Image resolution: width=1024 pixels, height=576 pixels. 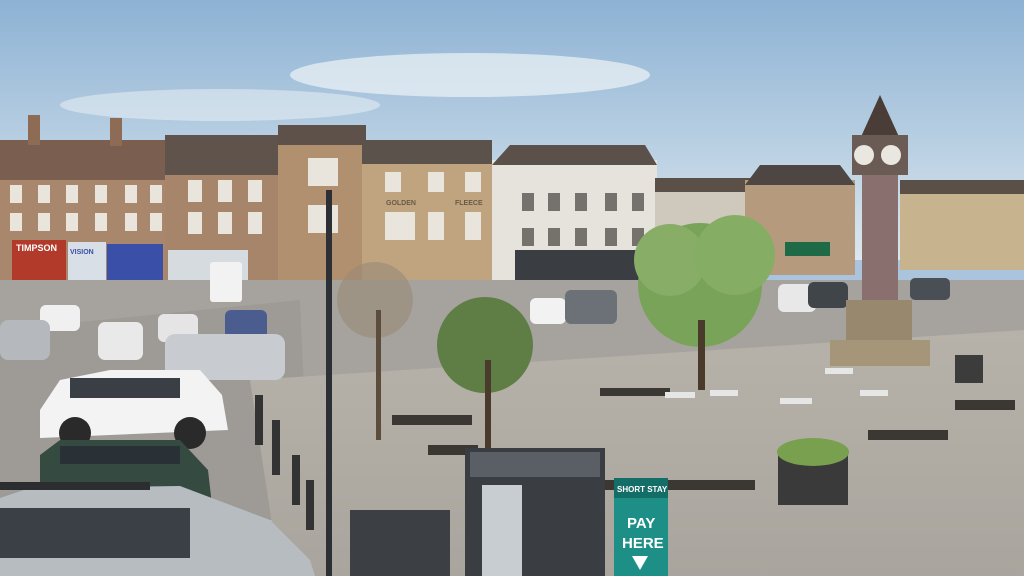 I want to click on golden-sign: GOLDEN, so click(x=401, y=203).